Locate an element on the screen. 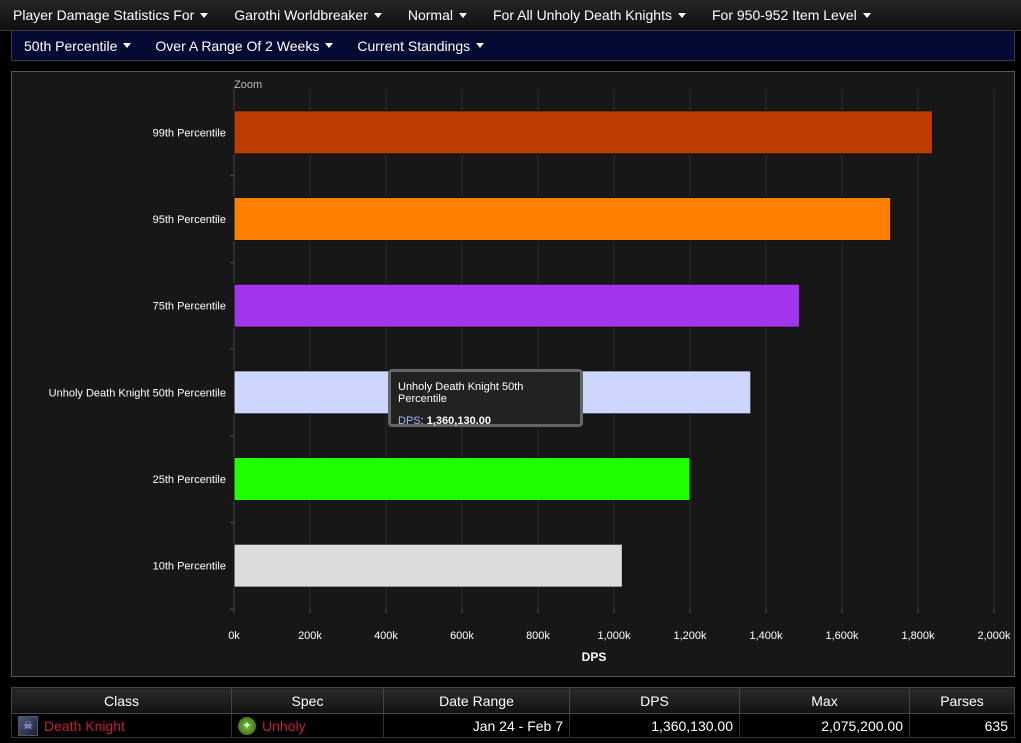 The width and height of the screenshot is (1021, 743). x-tick-label: 1,200k is located at coordinates (690, 636).